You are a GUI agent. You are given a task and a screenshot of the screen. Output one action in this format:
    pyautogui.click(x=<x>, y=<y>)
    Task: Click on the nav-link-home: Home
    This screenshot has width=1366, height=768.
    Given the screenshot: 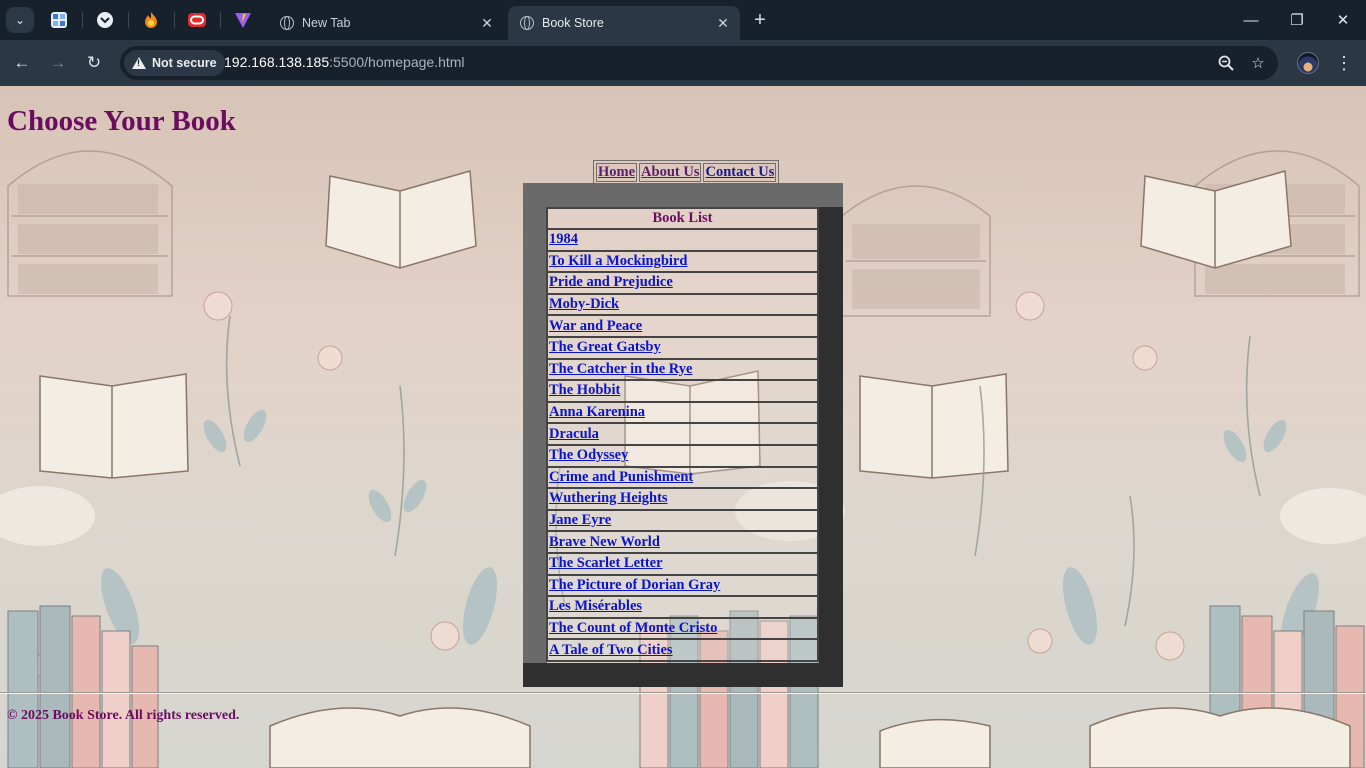 What is the action you would take?
    pyautogui.click(x=616, y=172)
    